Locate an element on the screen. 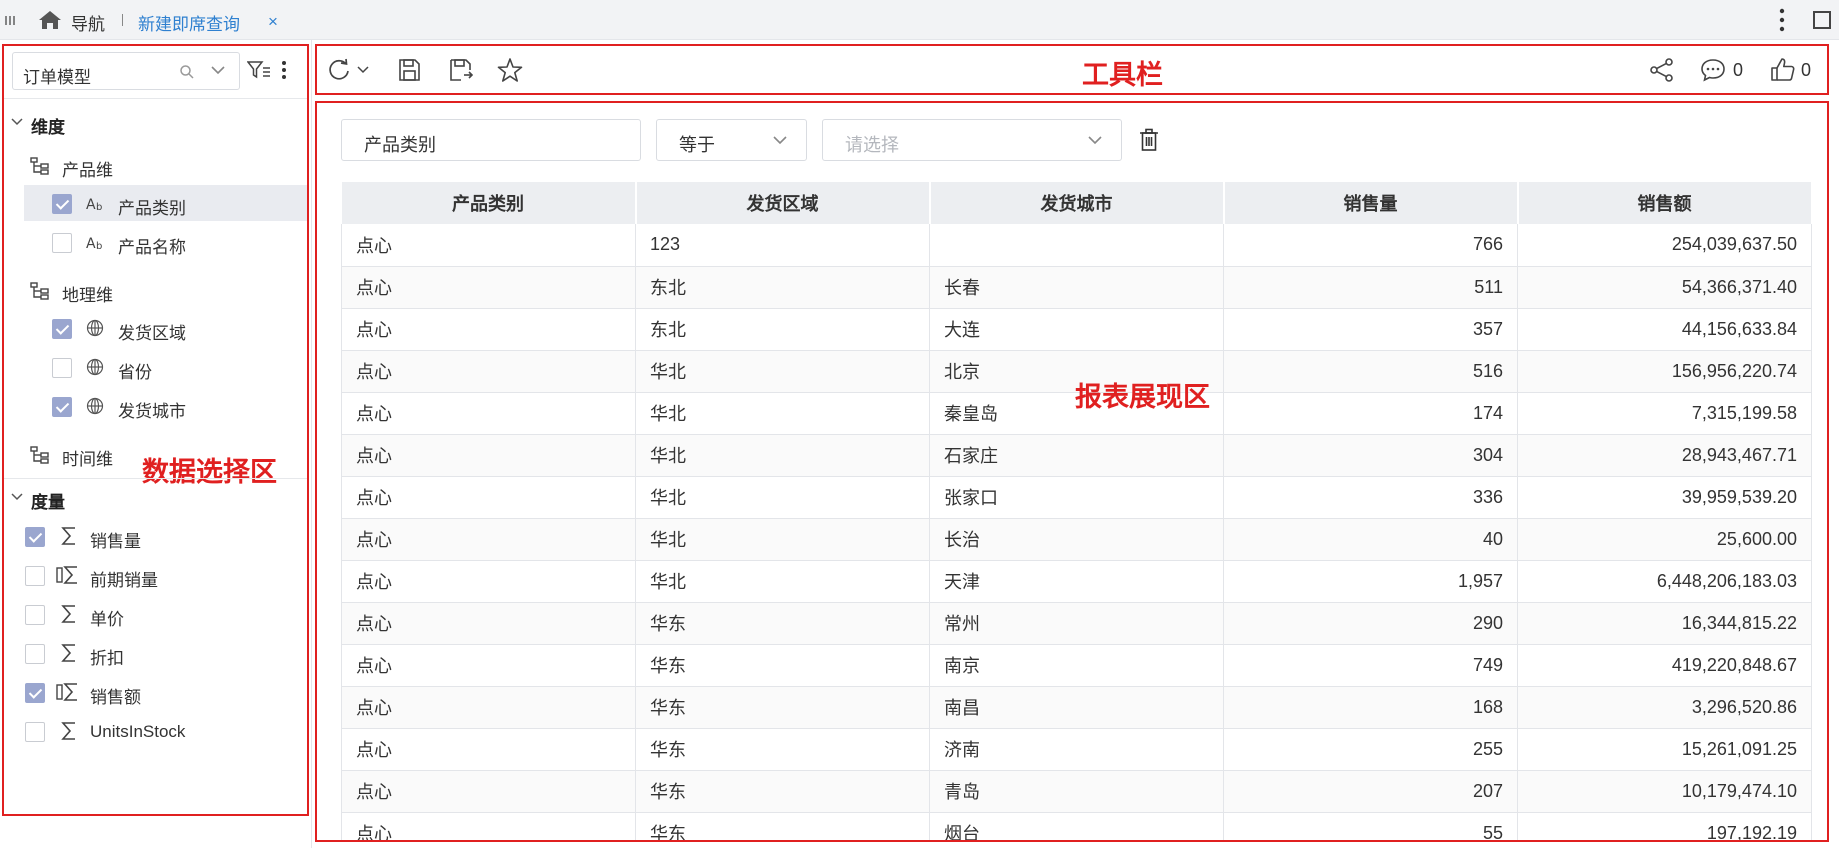  filter-field-value: 产品类别 is located at coordinates (400, 145).